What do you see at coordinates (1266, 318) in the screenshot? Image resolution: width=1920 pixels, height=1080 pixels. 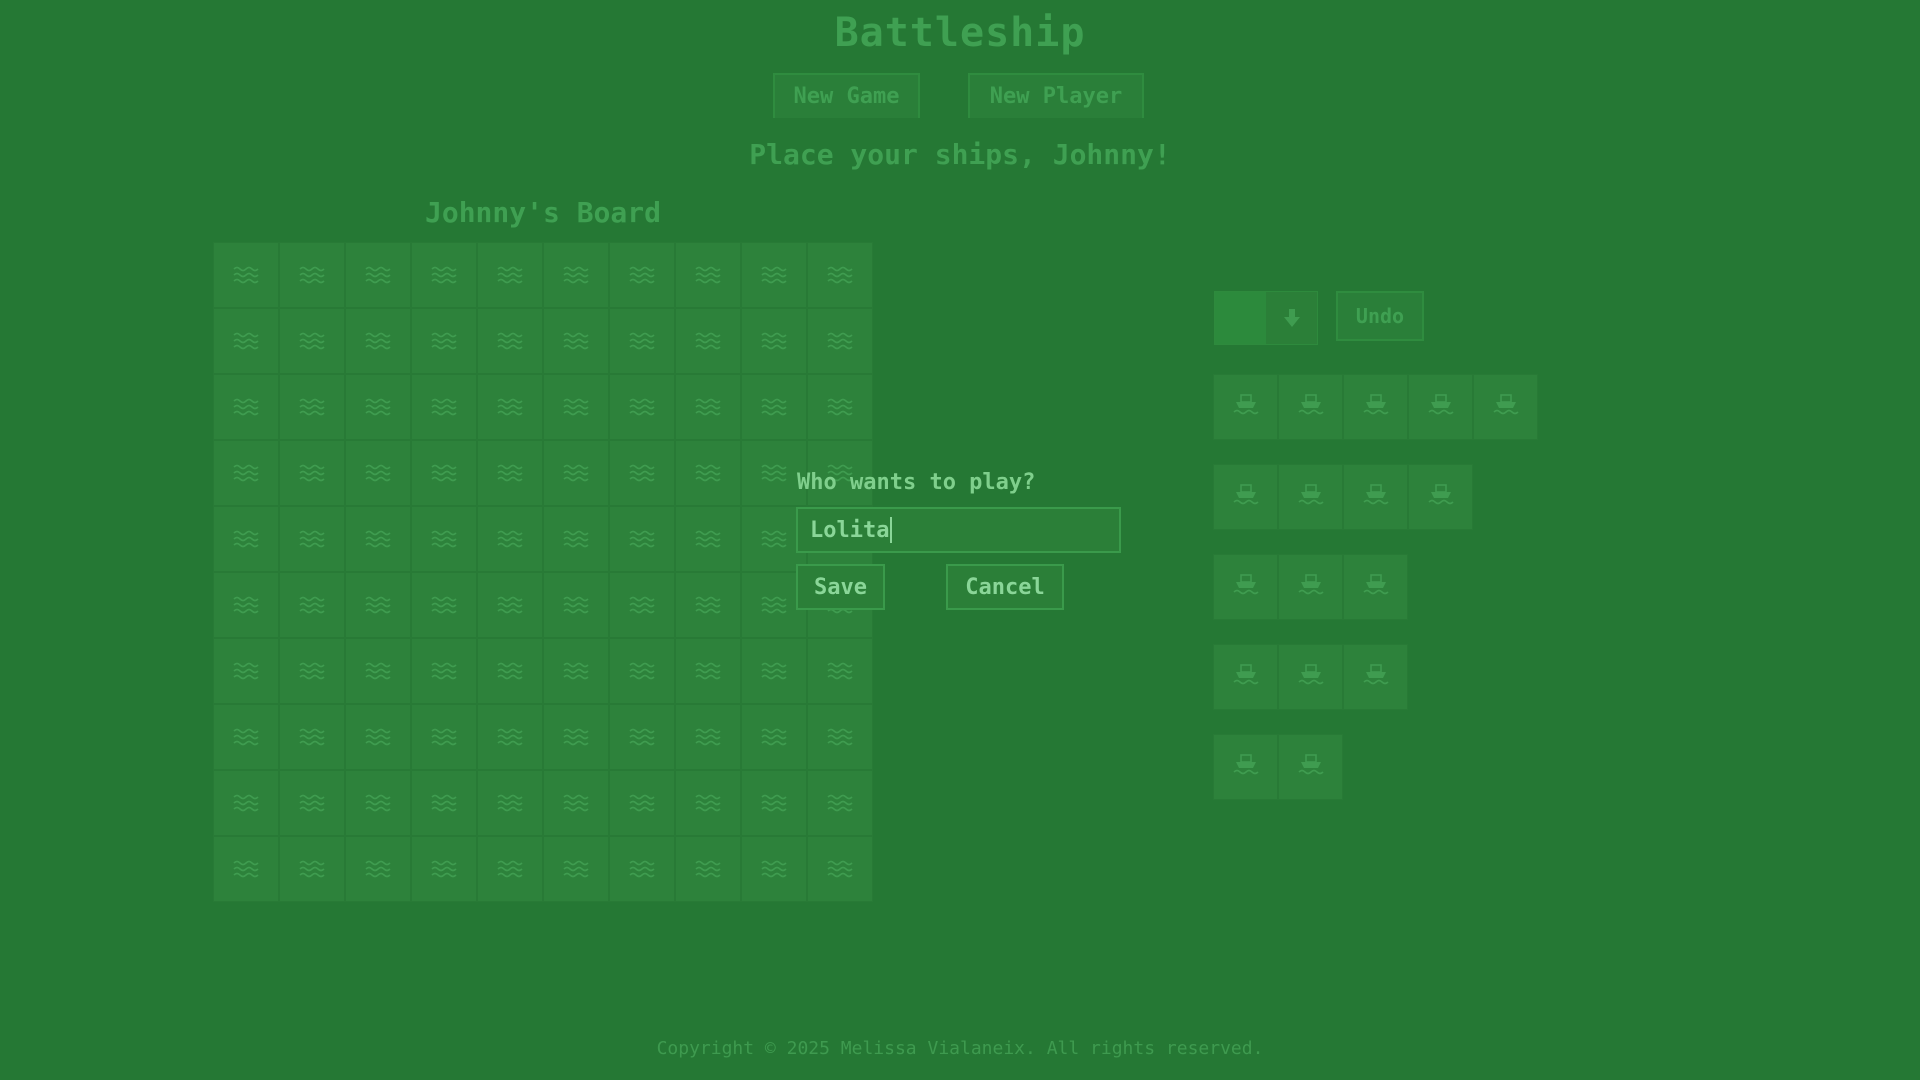 I see `orientation-toggle` at bounding box center [1266, 318].